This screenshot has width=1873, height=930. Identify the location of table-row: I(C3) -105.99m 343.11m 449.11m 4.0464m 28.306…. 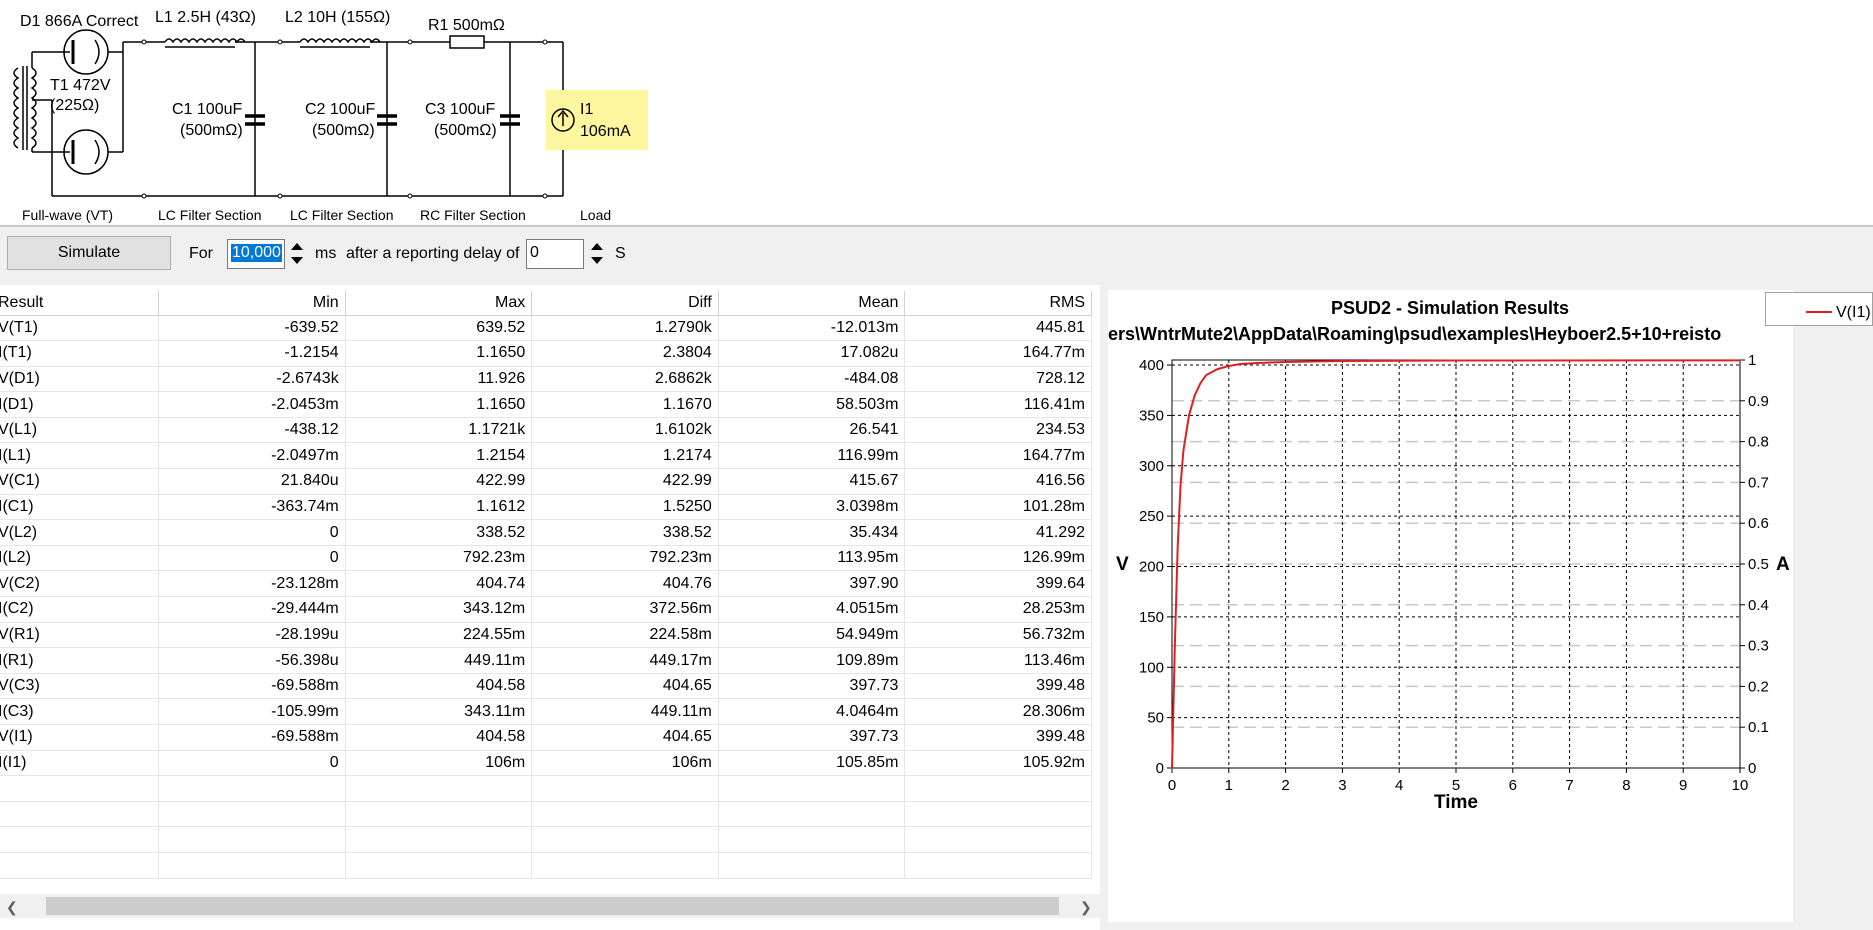
(546, 711).